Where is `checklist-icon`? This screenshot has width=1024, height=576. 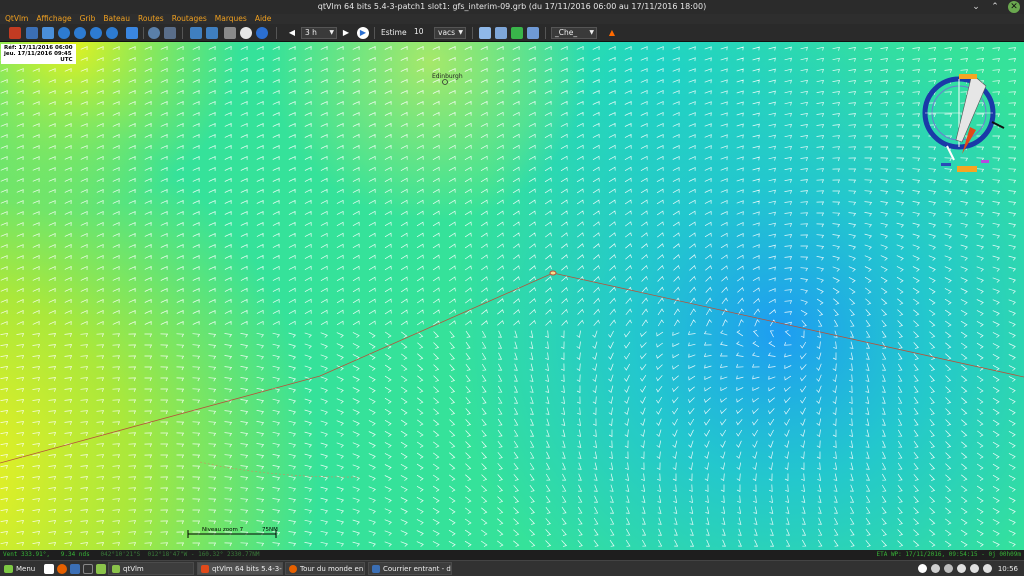
checklist-icon is located at coordinates (517, 33).